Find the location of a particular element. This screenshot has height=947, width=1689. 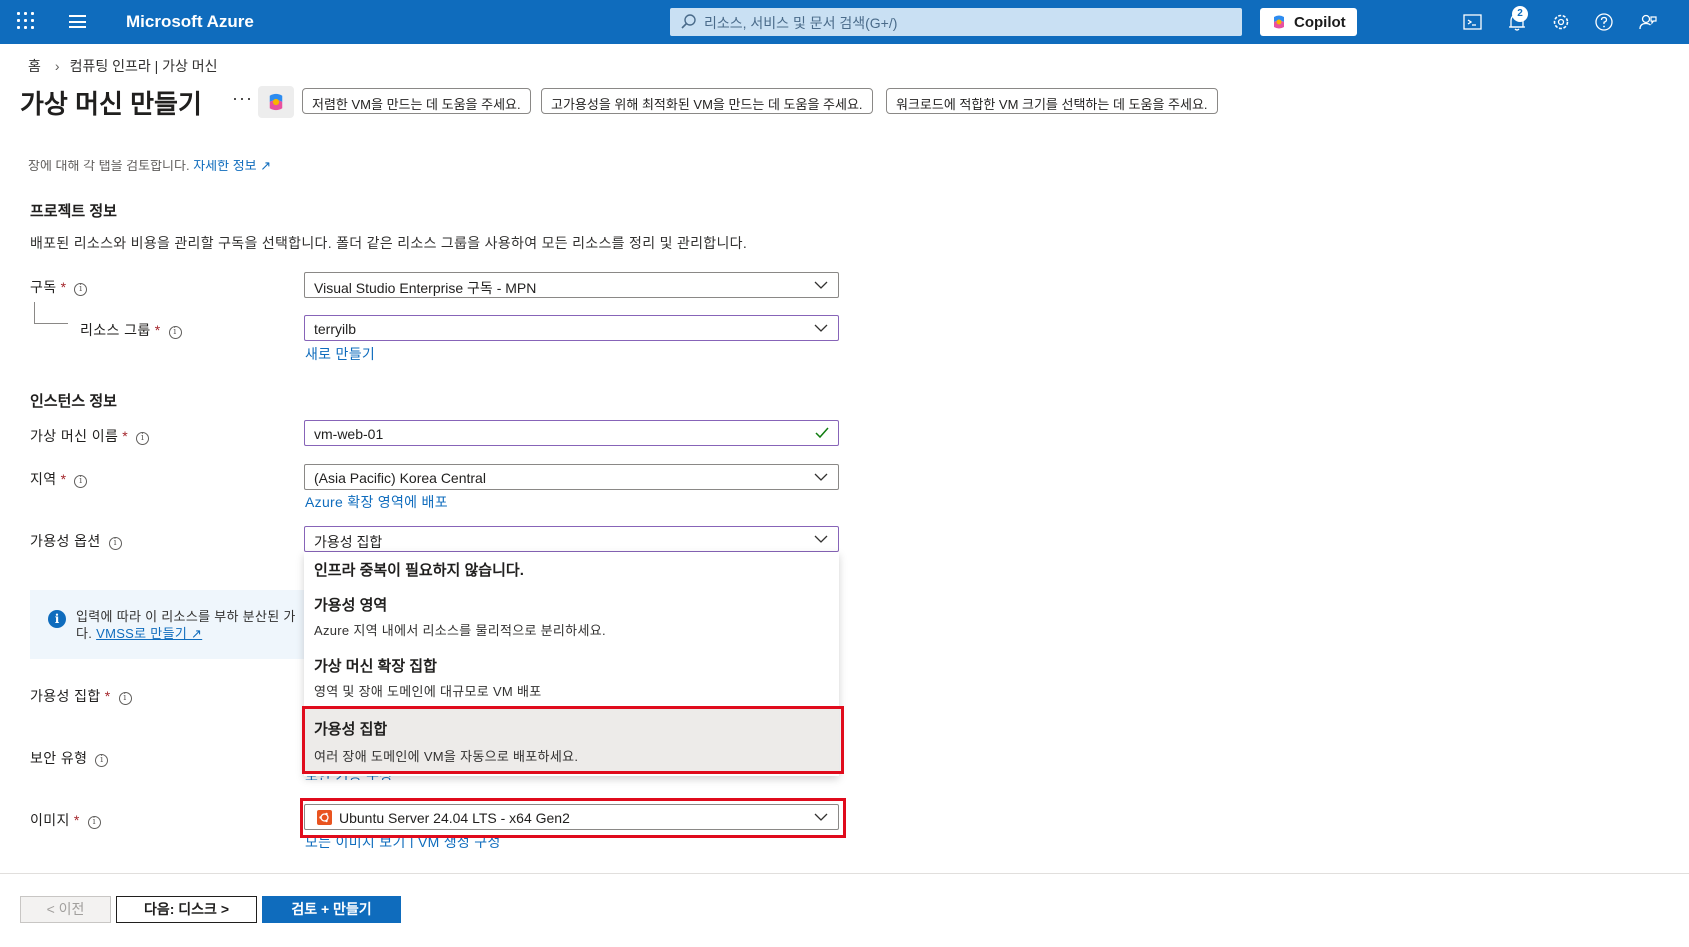

create-new-resource-group-link: 새로 만들기 is located at coordinates (340, 354).